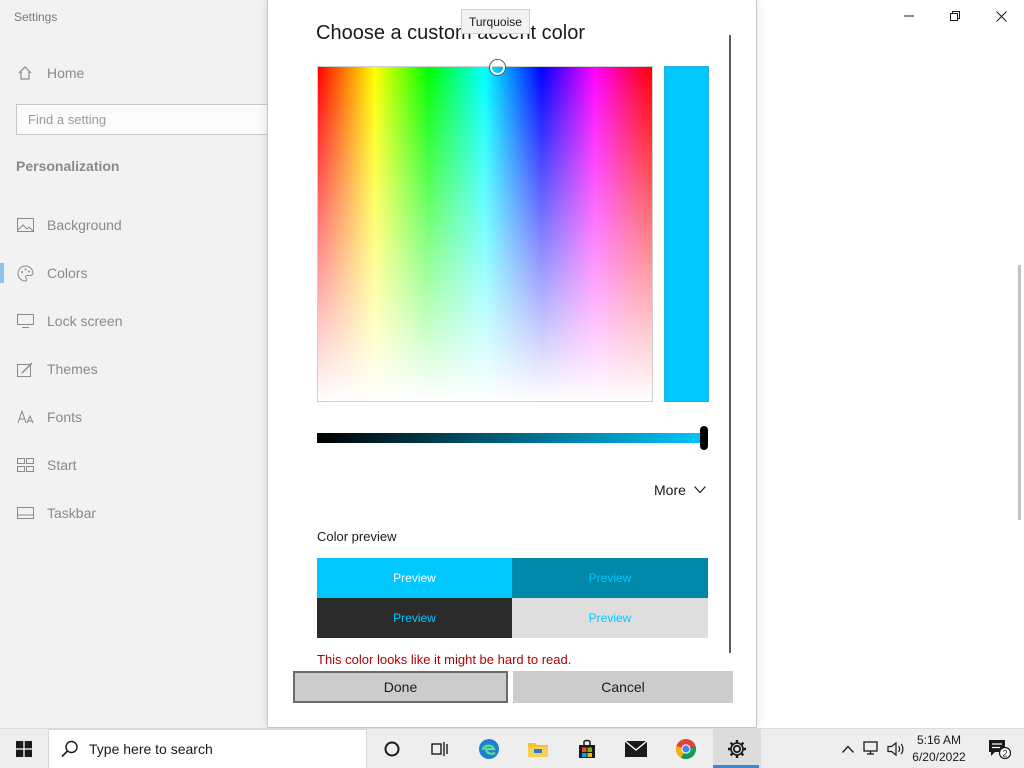 This screenshot has height=768, width=1024. Describe the element at coordinates (686, 234) in the screenshot. I see `selected-color-swatch` at that location.